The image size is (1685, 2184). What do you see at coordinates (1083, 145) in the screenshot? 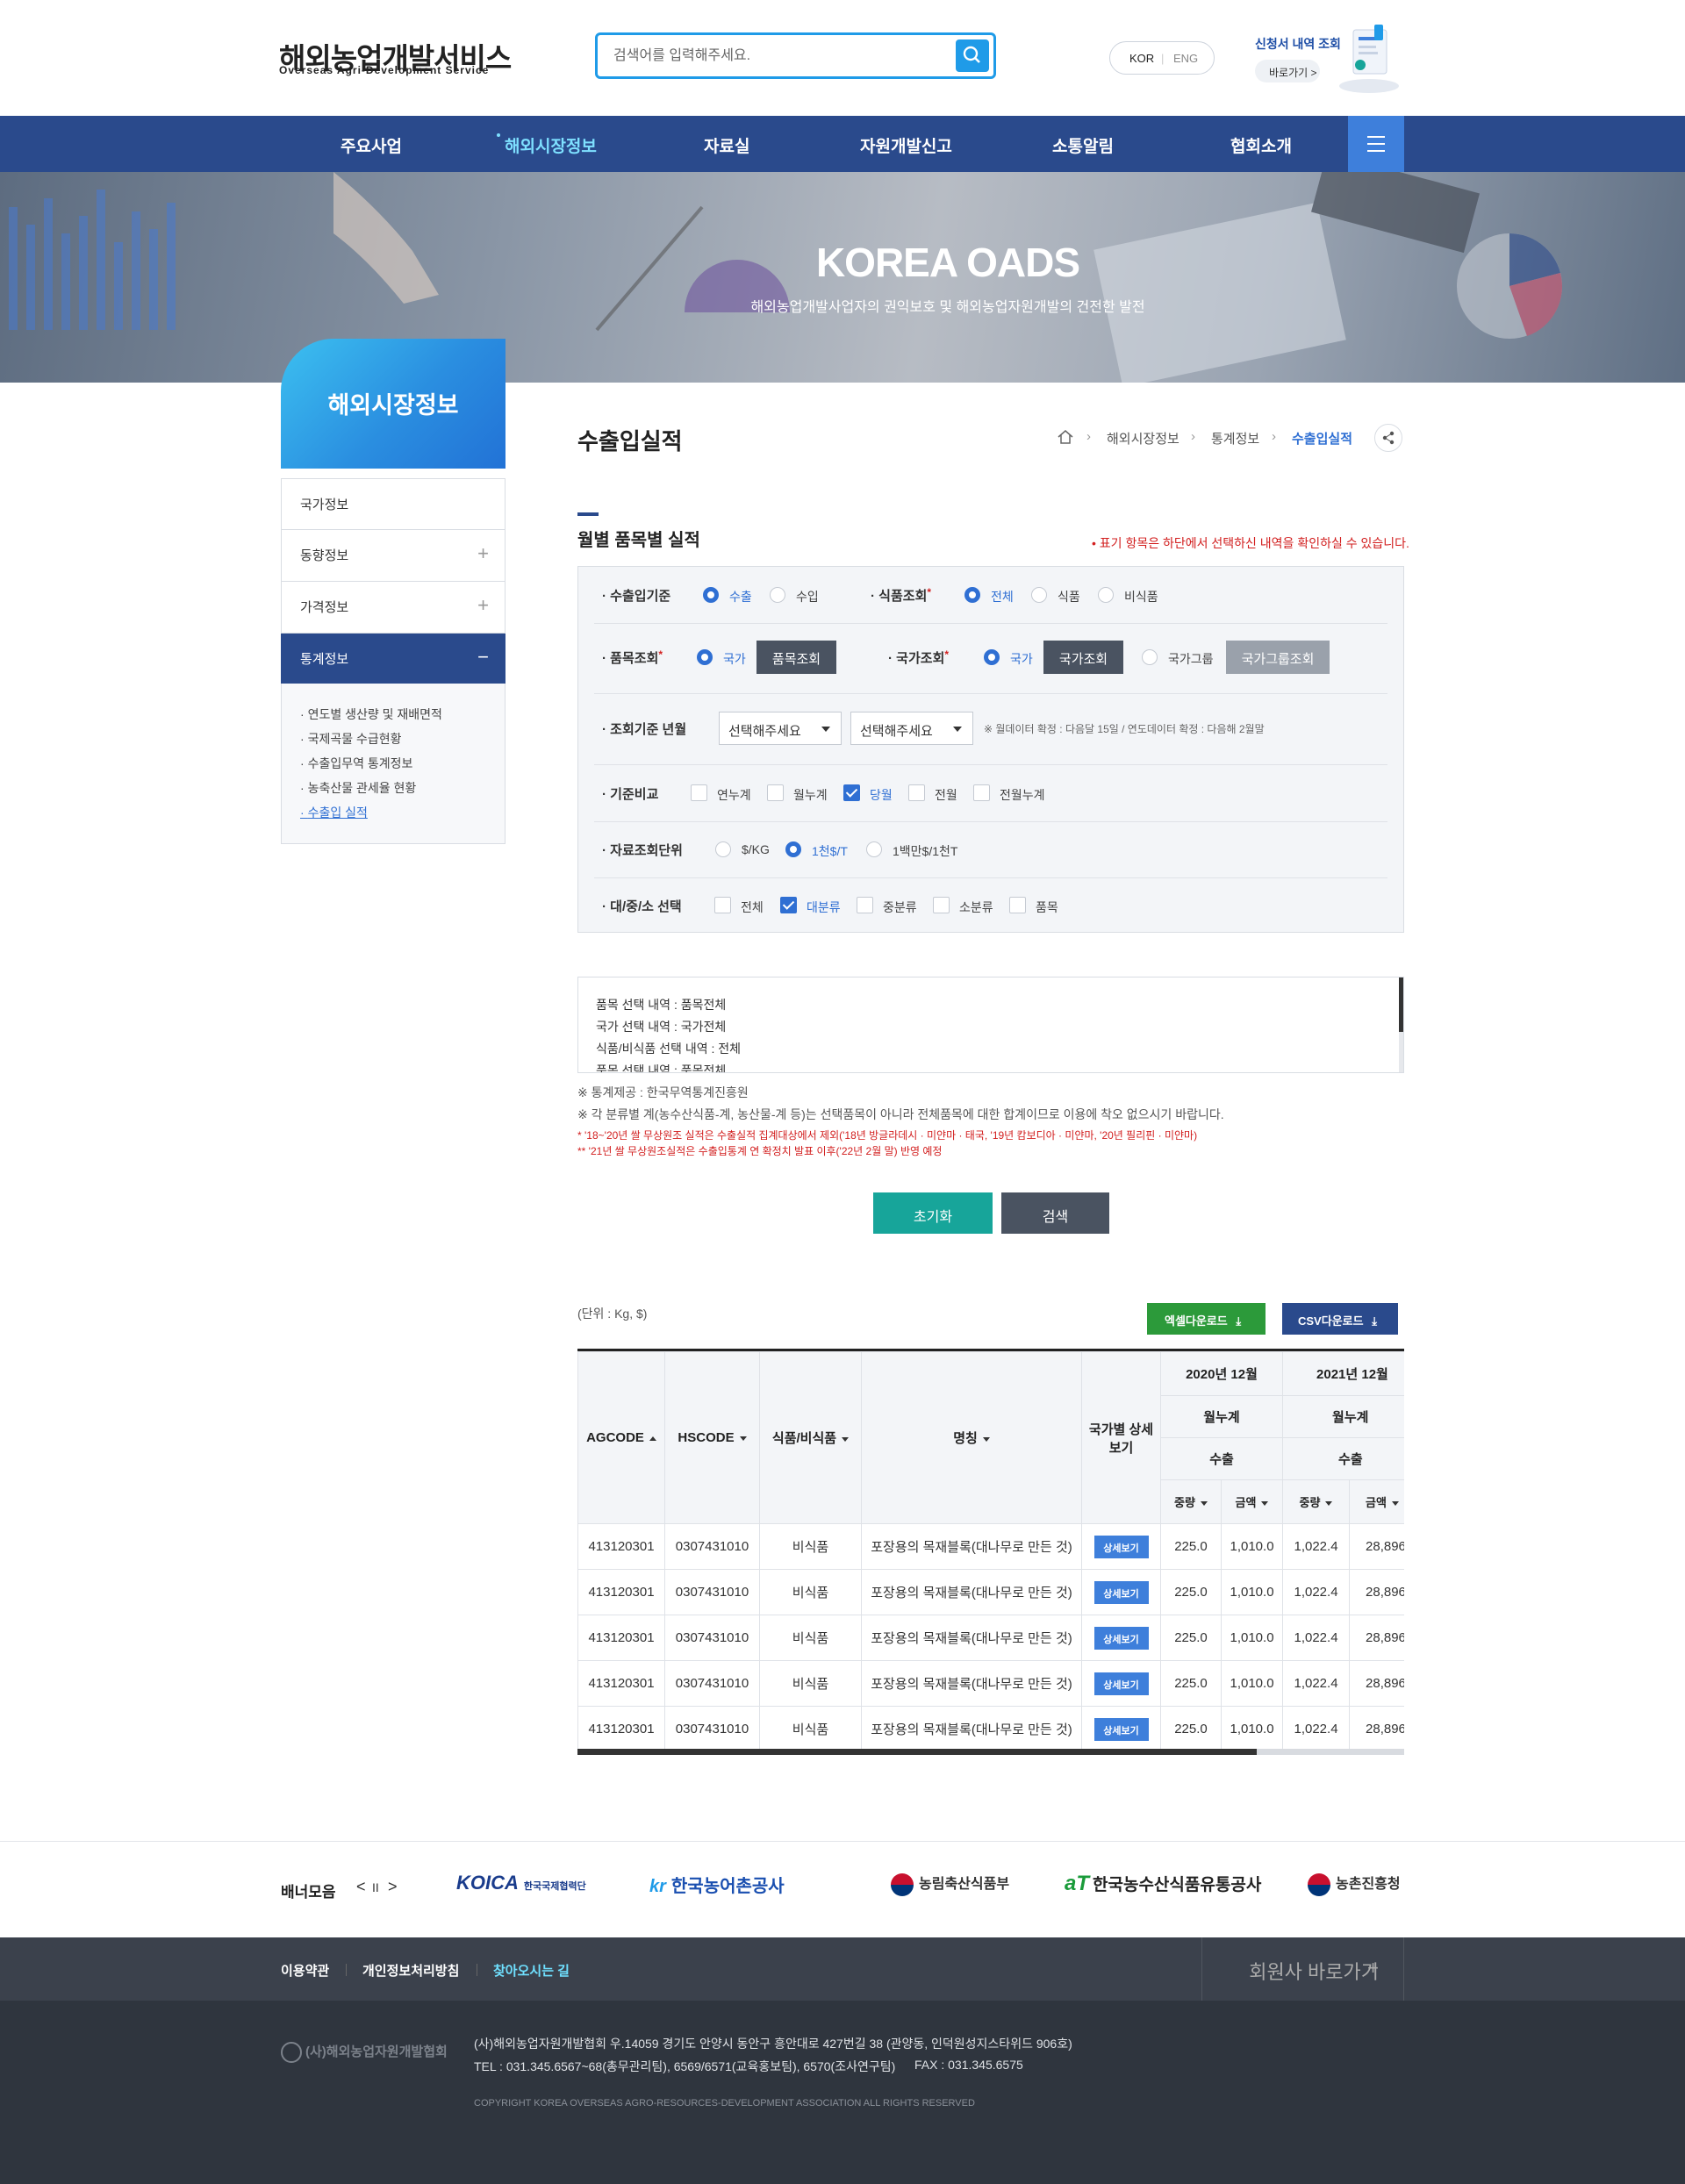
I see `nav-item-notice: 소통알림` at bounding box center [1083, 145].